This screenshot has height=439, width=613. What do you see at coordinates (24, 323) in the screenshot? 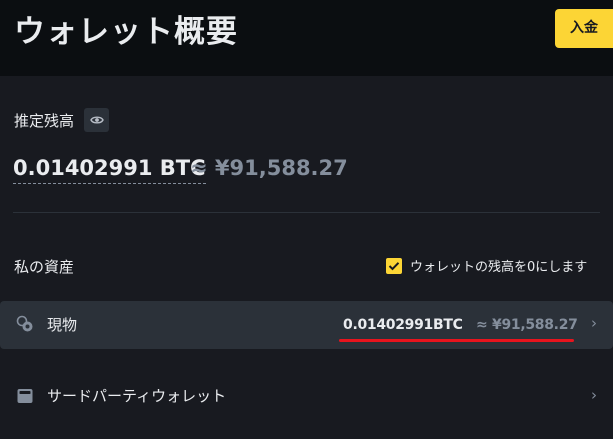
I see `coins-icon` at bounding box center [24, 323].